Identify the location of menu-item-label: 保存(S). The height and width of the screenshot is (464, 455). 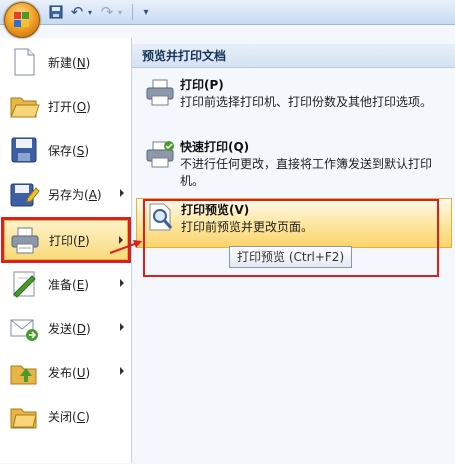
(68, 150).